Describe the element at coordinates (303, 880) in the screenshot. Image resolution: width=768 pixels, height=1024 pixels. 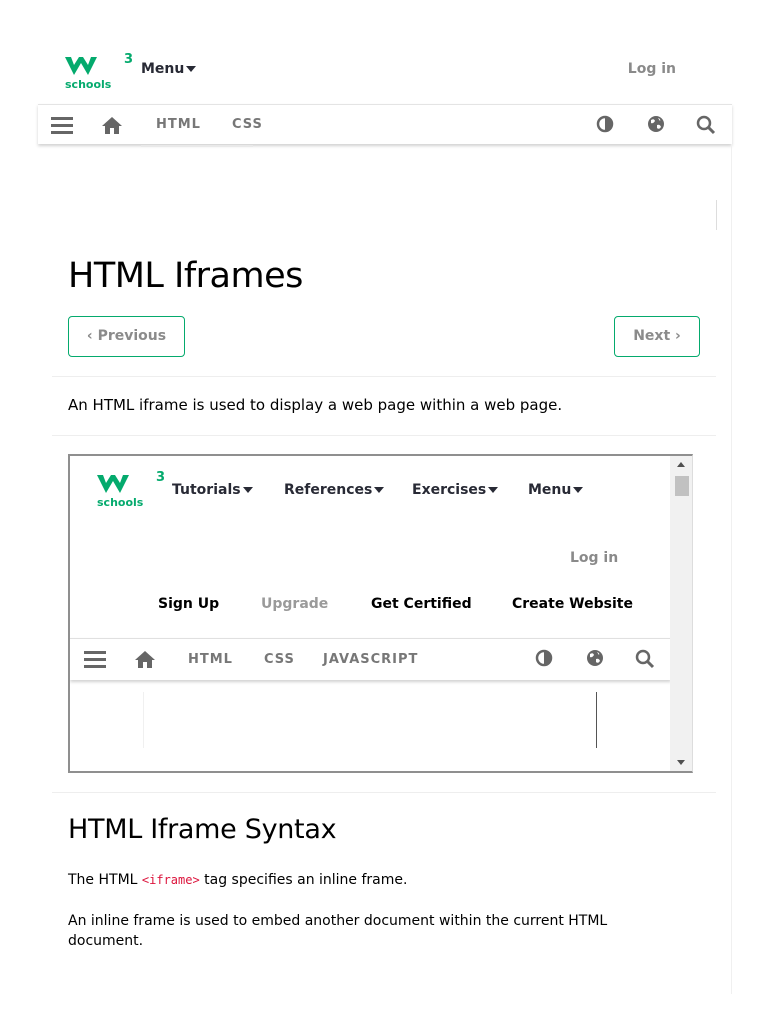
I see `text: tag specifies an inline frame.` at that location.